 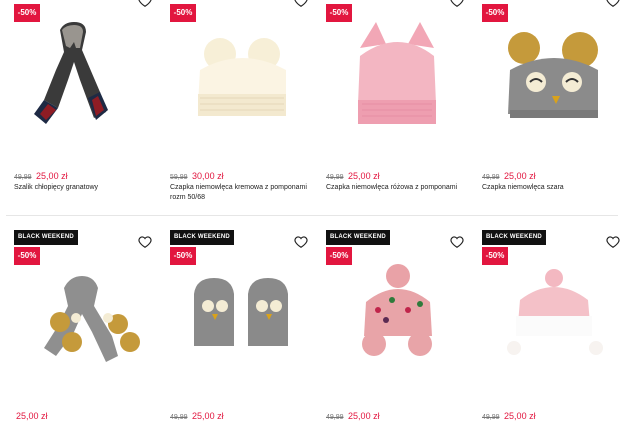 What do you see at coordinates (86, 323) in the screenshot?
I see `product-card: BLACK WEEKEND -50% 25,00 zł` at bounding box center [86, 323].